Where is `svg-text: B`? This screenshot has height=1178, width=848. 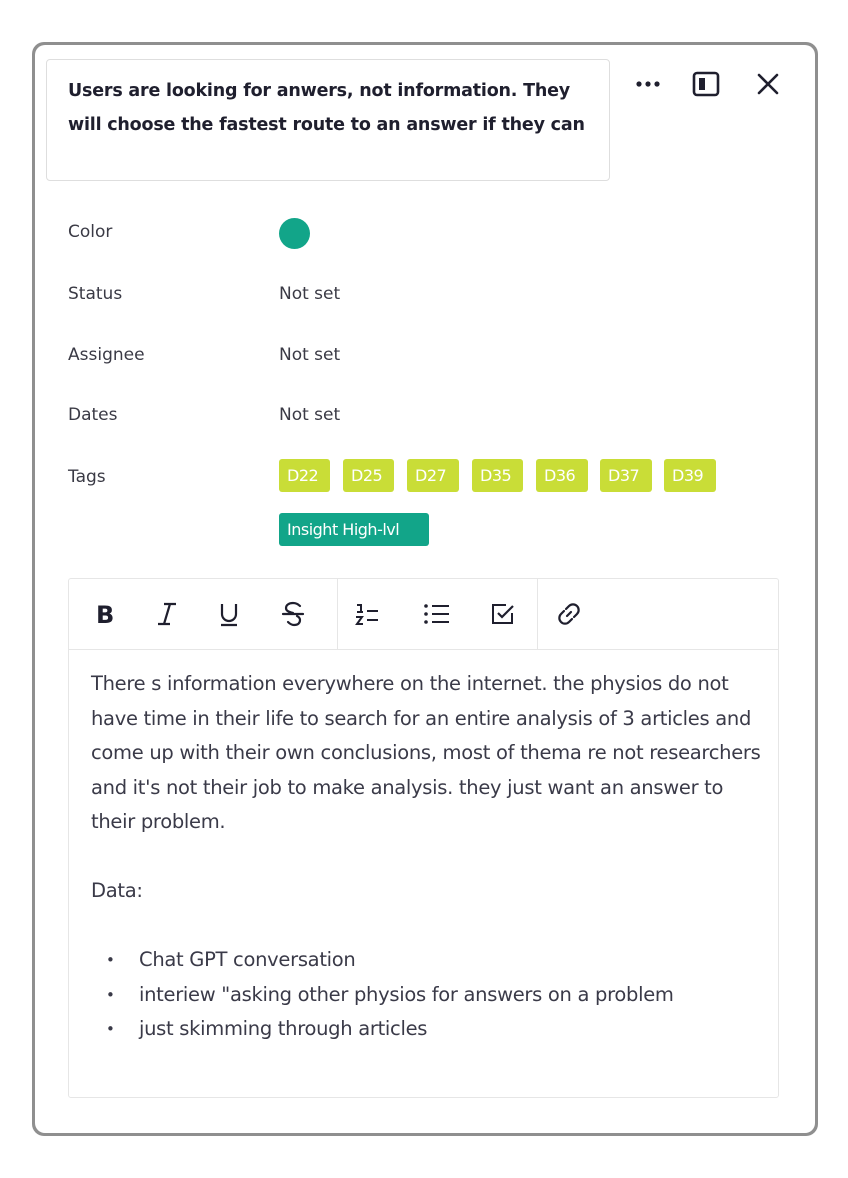 svg-text: B is located at coordinates (105, 614).